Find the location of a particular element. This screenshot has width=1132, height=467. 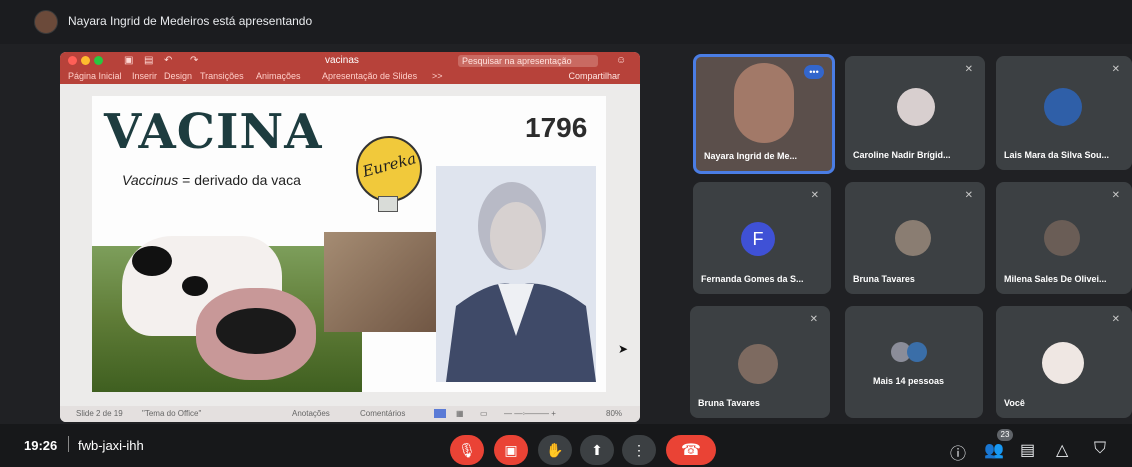

ppt-file-name: vacinas is located at coordinates (342, 60).